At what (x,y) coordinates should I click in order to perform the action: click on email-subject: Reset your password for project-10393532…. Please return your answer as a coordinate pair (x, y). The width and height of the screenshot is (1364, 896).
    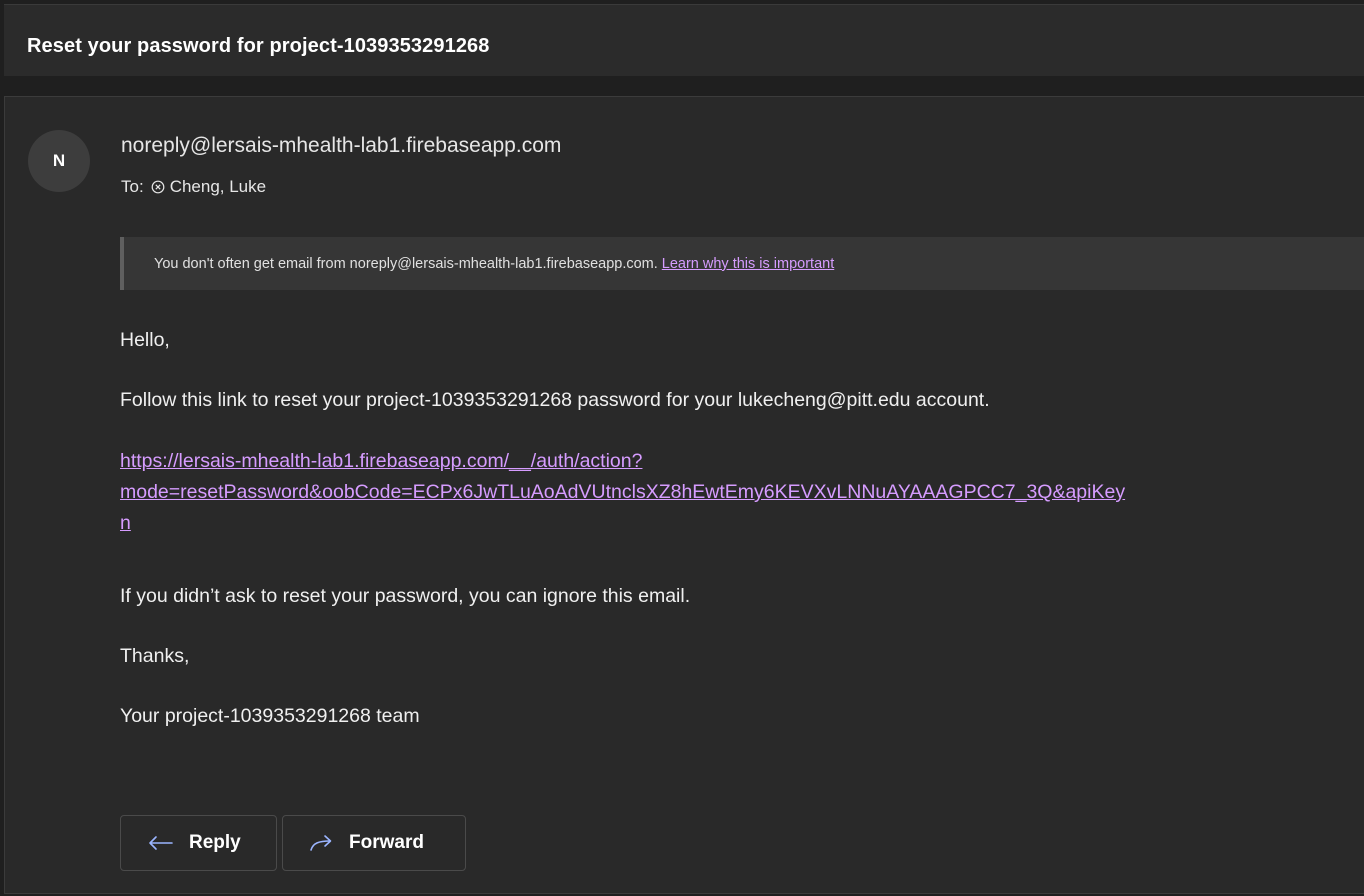
    Looking at the image, I should click on (258, 46).